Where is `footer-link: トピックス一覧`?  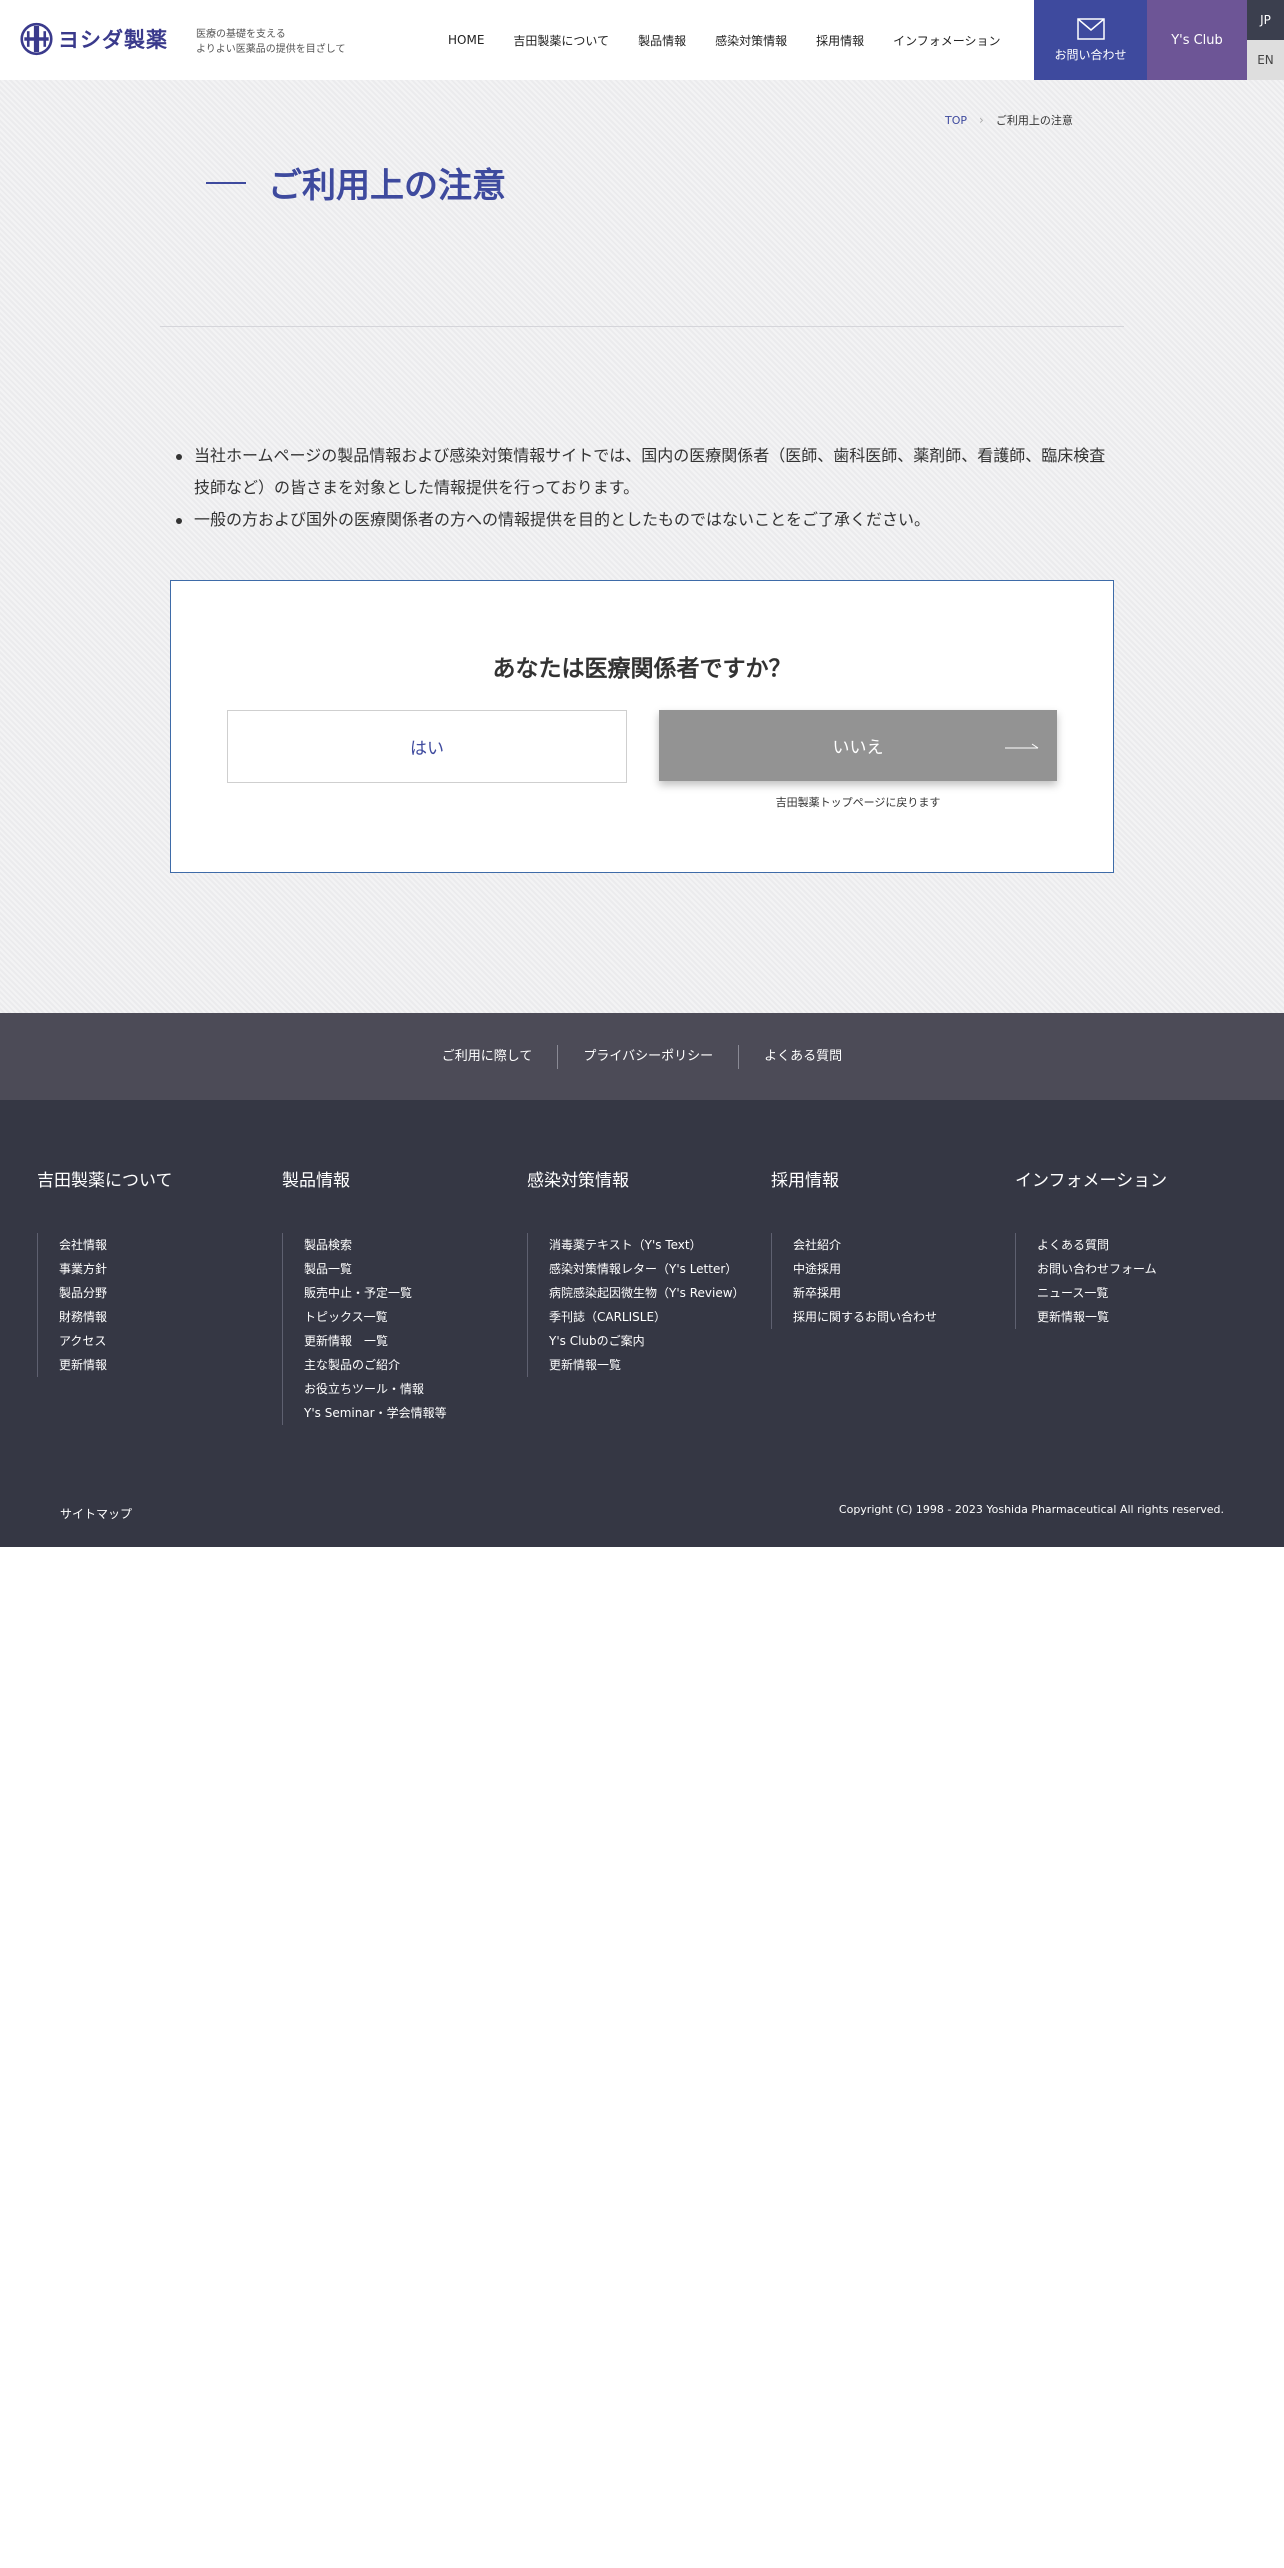
footer-link: トピックス一覧 is located at coordinates (375, 1317).